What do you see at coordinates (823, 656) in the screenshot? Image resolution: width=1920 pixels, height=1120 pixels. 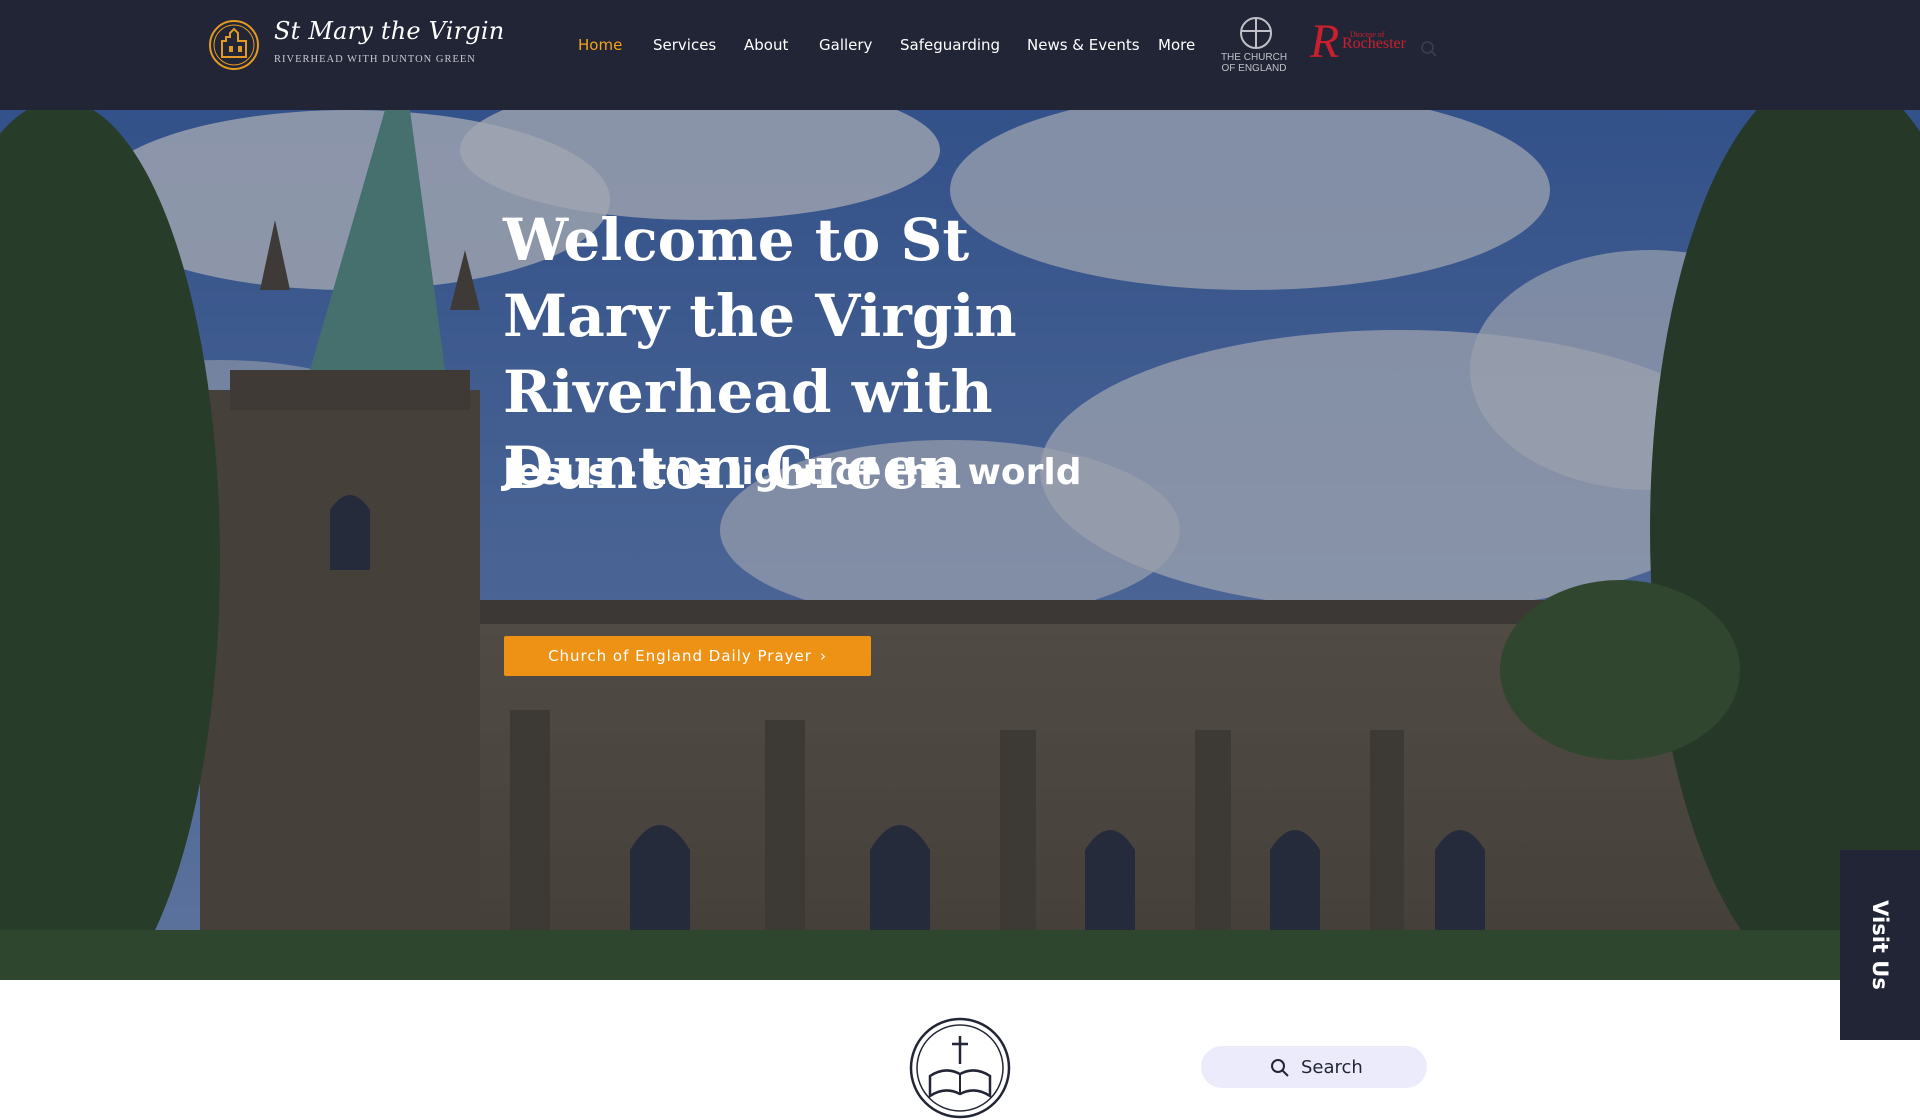 I see `chevron-right-icon: ›` at bounding box center [823, 656].